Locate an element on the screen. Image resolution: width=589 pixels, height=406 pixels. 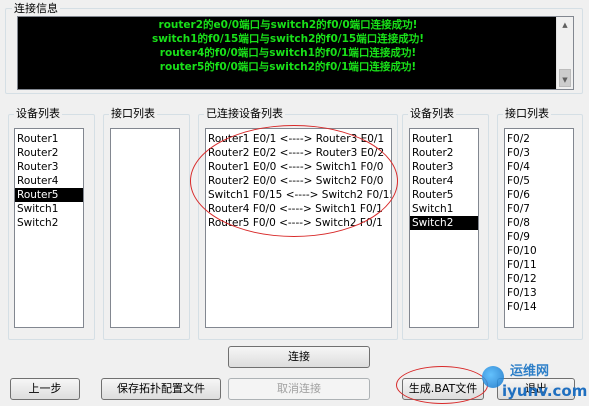
port-list-item: F0/5 is located at coordinates (539, 181).